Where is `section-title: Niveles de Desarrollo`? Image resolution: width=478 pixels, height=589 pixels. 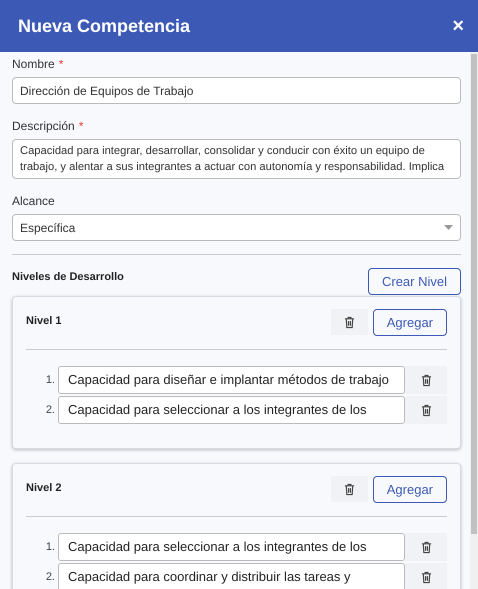
section-title: Niveles de Desarrollo is located at coordinates (68, 277).